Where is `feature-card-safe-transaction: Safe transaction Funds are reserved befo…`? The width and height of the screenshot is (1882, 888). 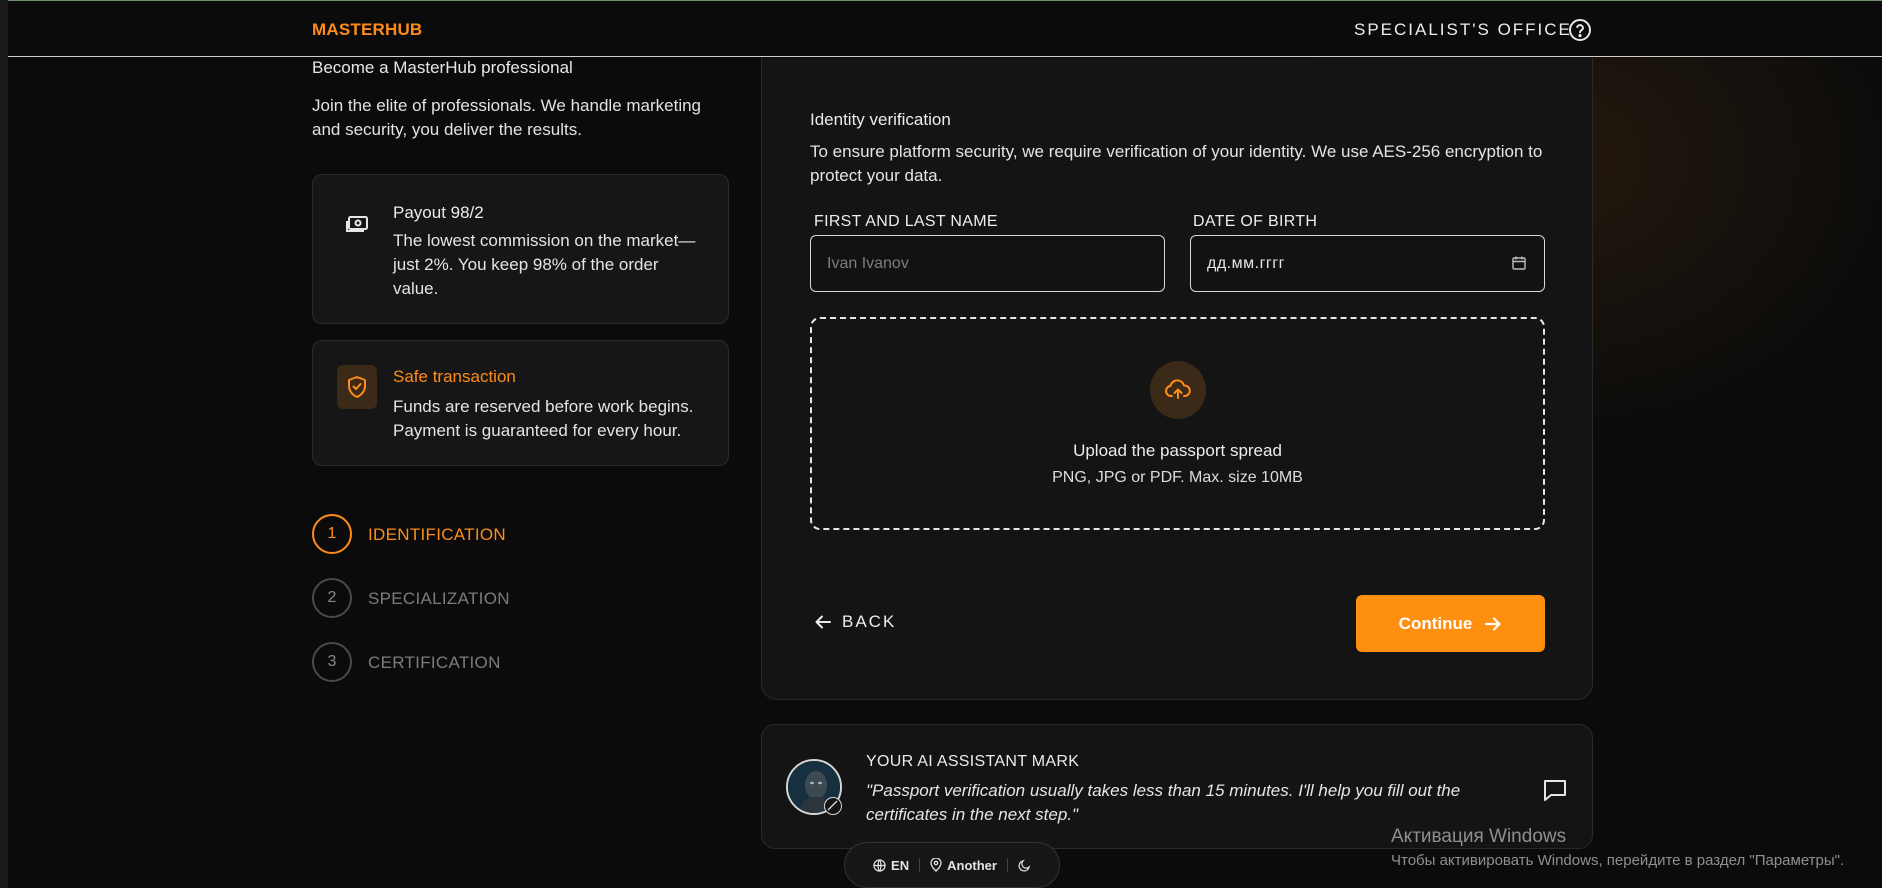
feature-card-safe-transaction: Safe transaction Funds are reserved befo… is located at coordinates (520, 403).